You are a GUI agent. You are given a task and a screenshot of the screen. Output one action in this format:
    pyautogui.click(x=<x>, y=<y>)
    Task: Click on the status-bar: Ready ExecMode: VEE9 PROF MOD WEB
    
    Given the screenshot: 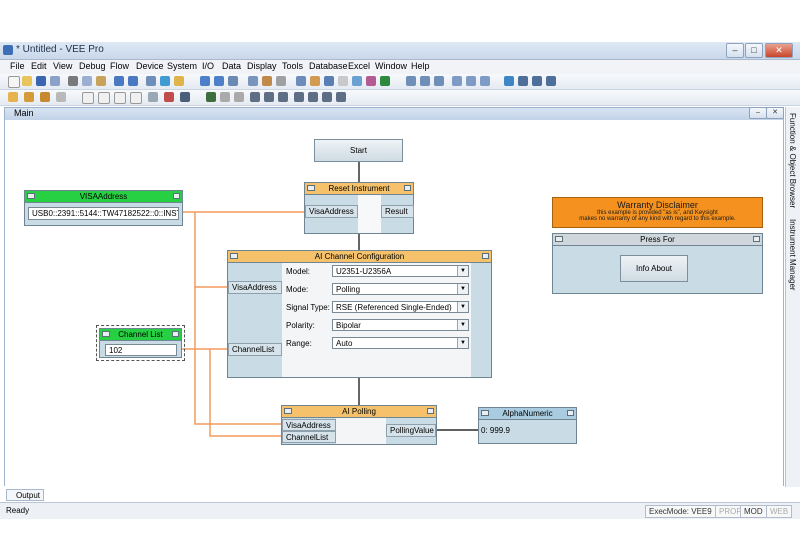 What is the action you would take?
    pyautogui.click(x=400, y=510)
    